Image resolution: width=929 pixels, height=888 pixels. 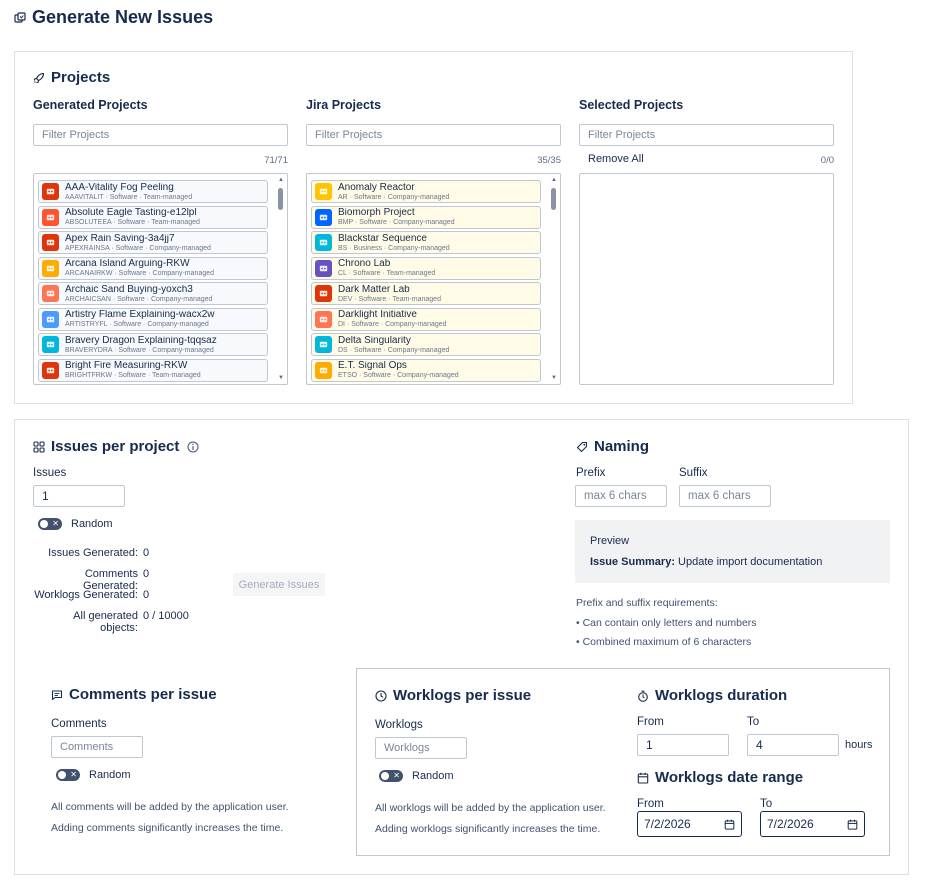 What do you see at coordinates (399, 725) in the screenshot?
I see `worklogs-label: Worklogs` at bounding box center [399, 725].